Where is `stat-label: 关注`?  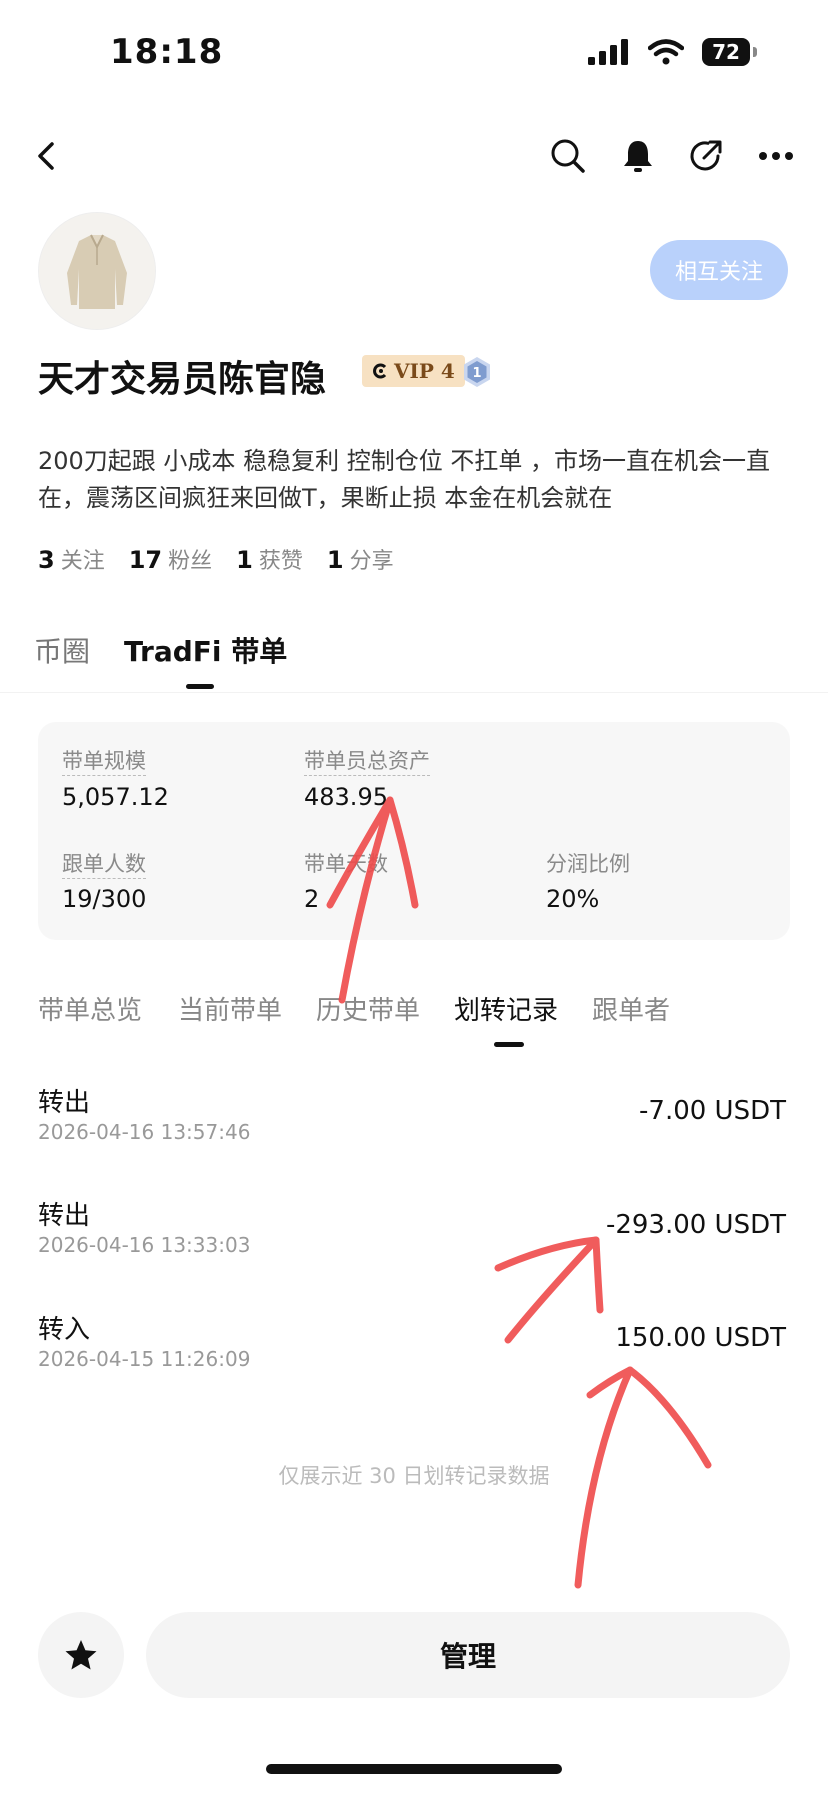 stat-label: 关注 is located at coordinates (82, 561).